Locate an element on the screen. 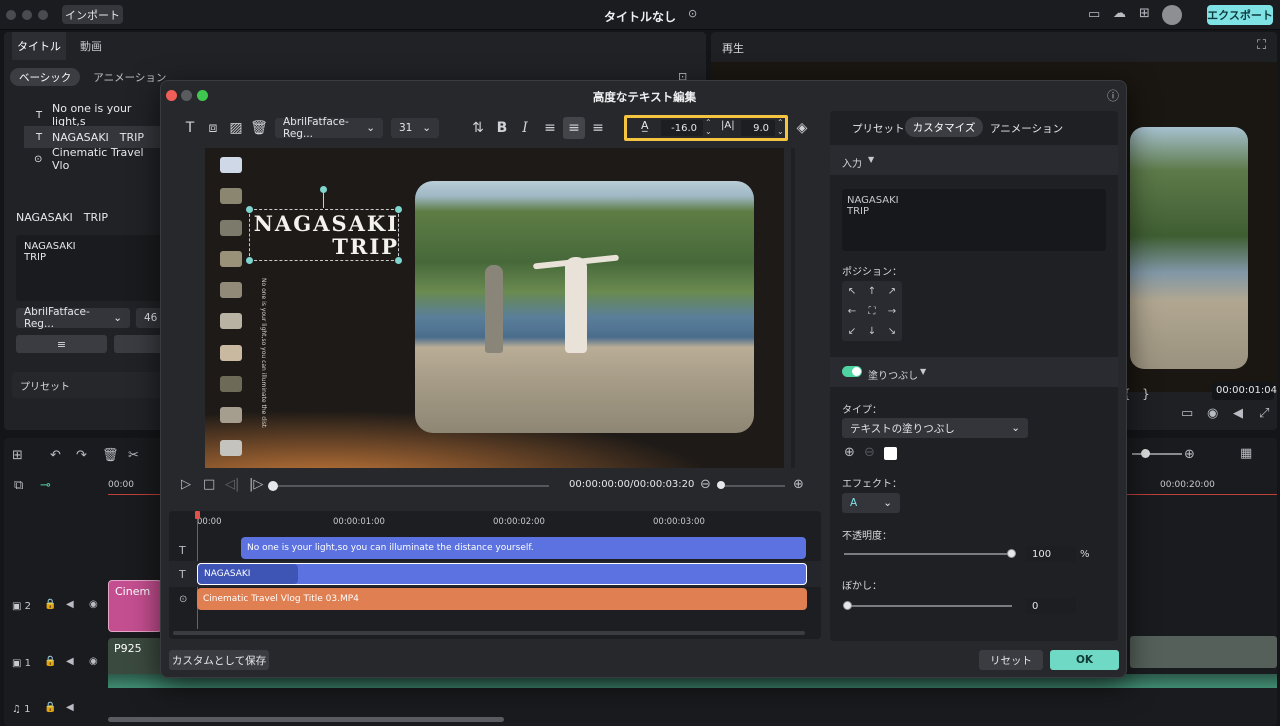  align-left-icon: ≡ is located at coordinates (550, 128).